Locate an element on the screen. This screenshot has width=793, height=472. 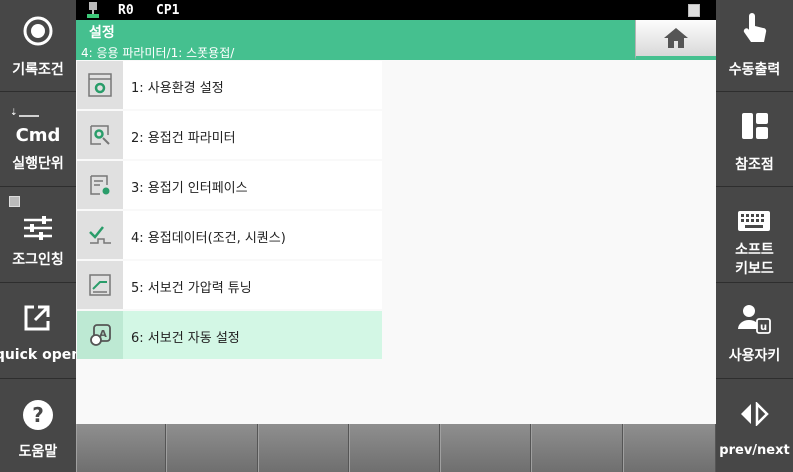
cmd-label: Cmd is located at coordinates (38, 135).